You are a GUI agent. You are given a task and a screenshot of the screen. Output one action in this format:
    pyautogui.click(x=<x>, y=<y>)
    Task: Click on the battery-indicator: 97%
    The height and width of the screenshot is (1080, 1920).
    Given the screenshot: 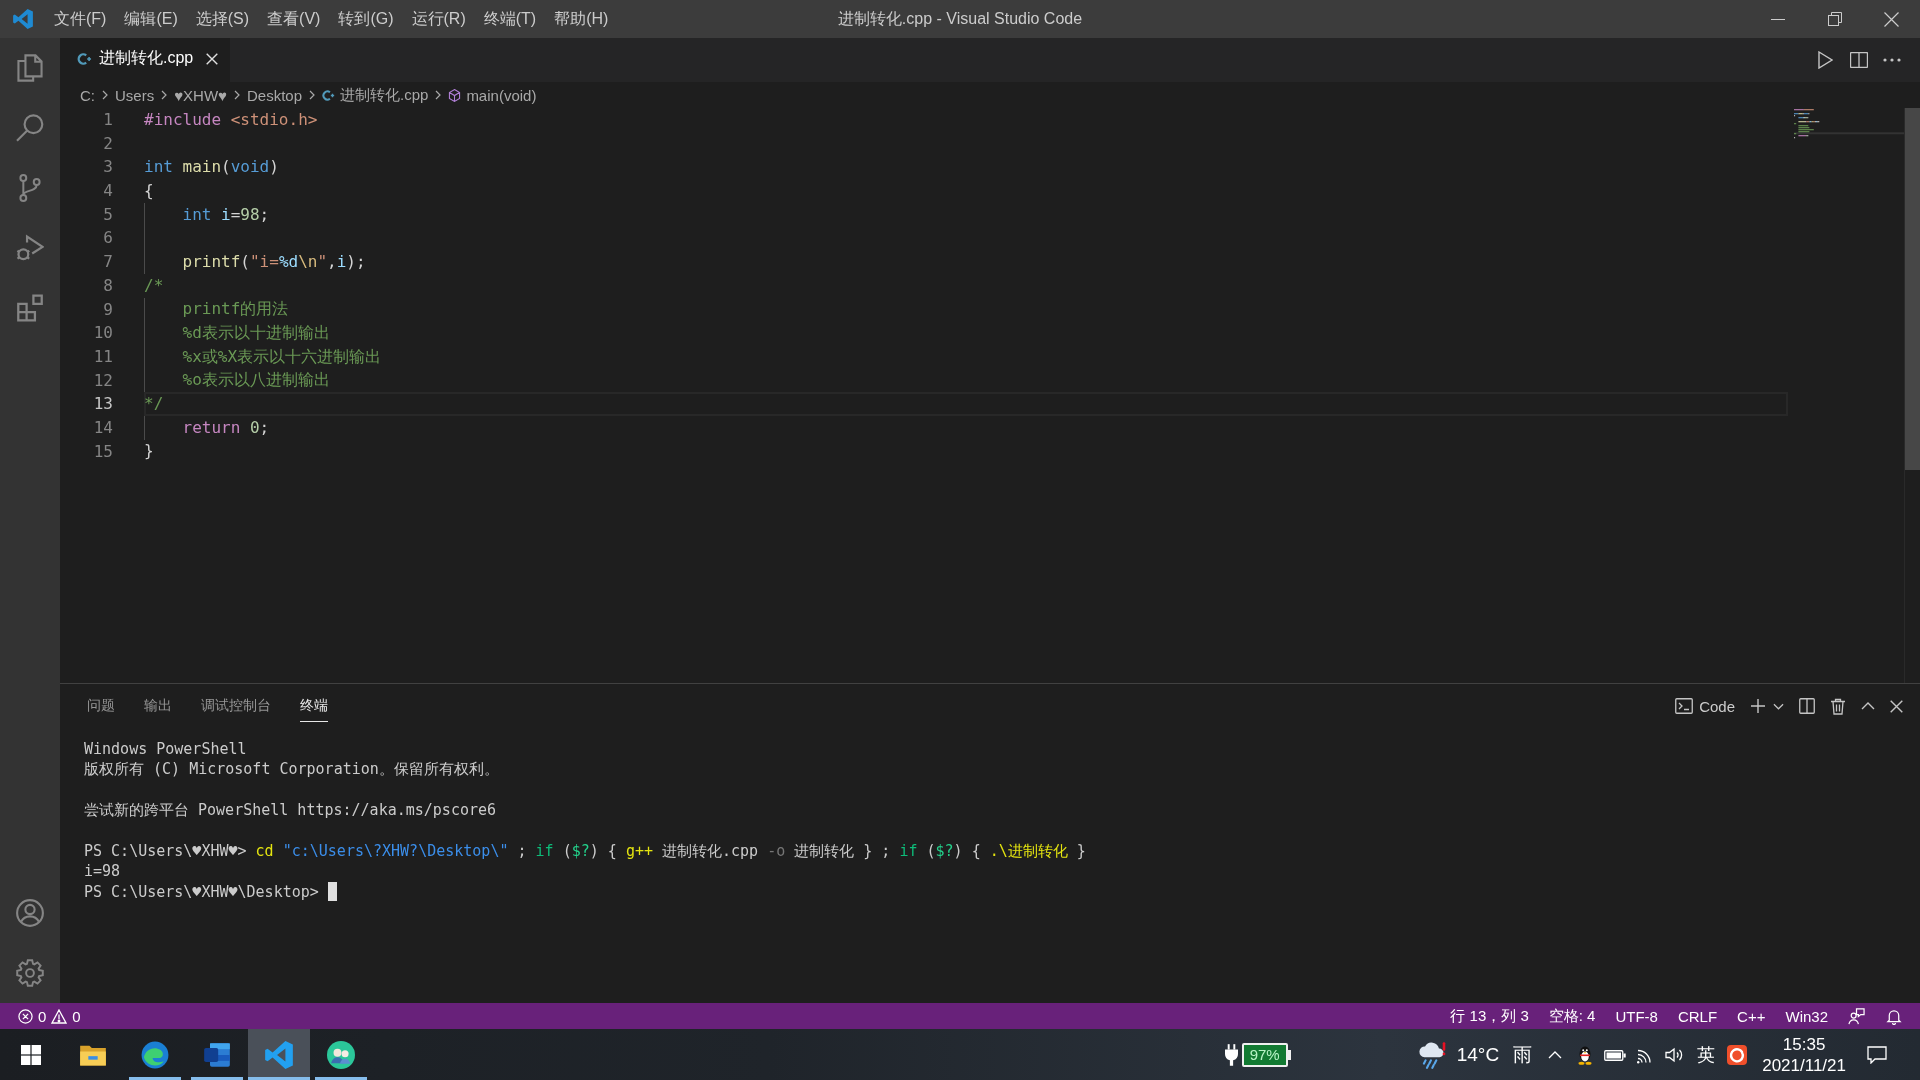 What is the action you would take?
    pyautogui.click(x=1266, y=1054)
    